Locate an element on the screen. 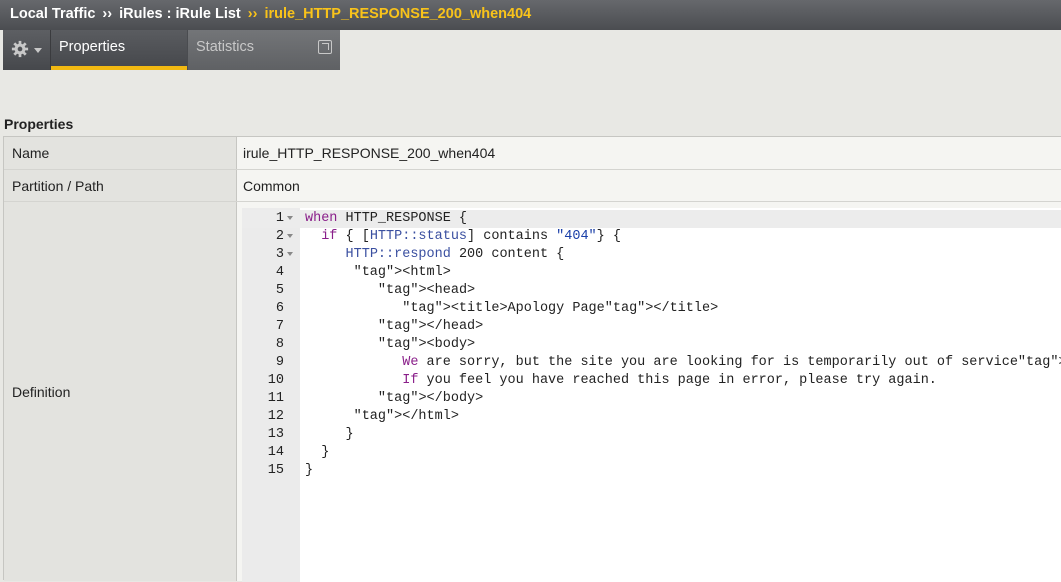 The image size is (1061, 582). line-number: 1 is located at coordinates (279, 218).